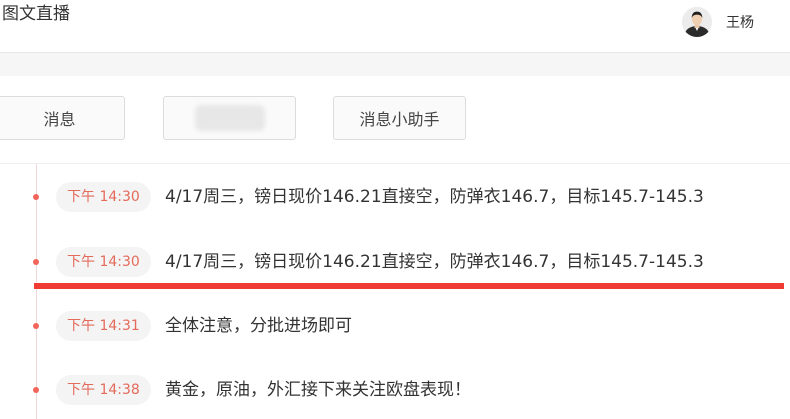  Describe the element at coordinates (318, 390) in the screenshot. I see `message-text: 黄金，原油，外汇接下来关注欧盘表现！` at that location.